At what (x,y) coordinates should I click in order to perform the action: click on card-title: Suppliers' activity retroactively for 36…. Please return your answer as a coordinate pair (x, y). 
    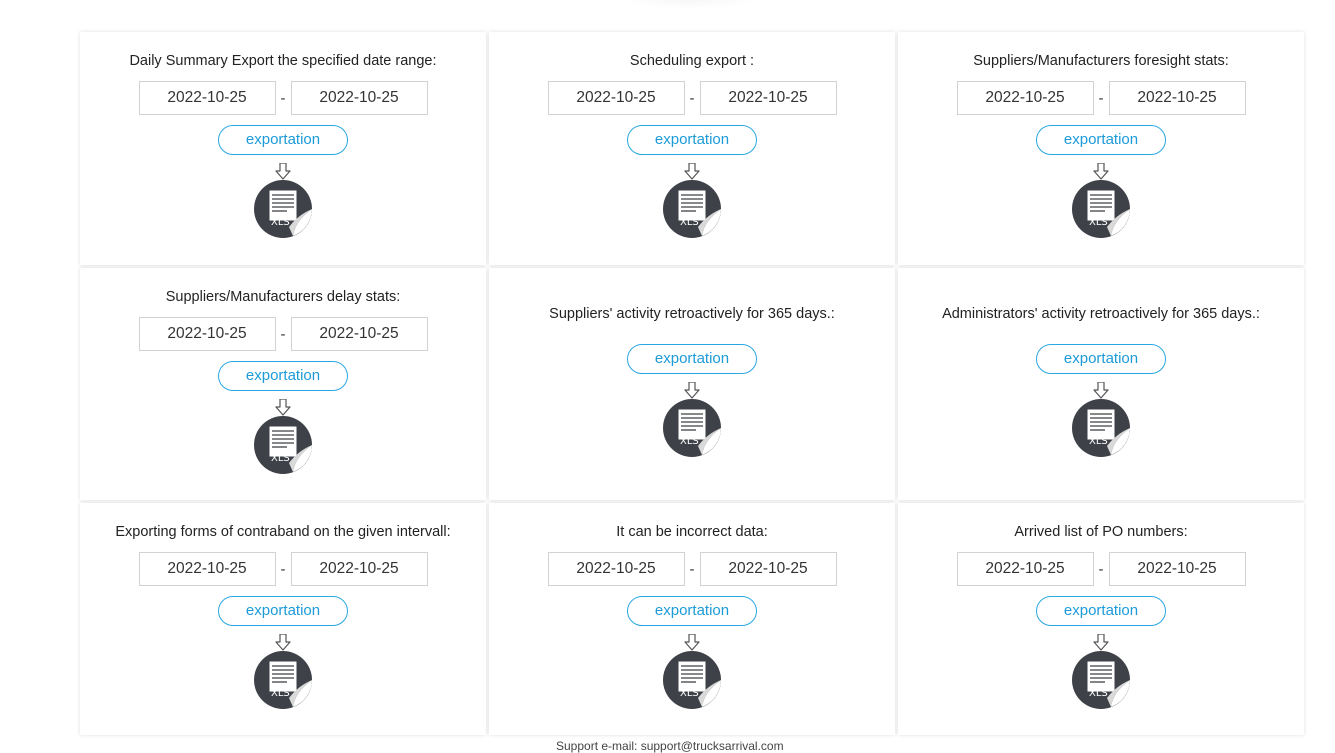
    Looking at the image, I should click on (692, 314).